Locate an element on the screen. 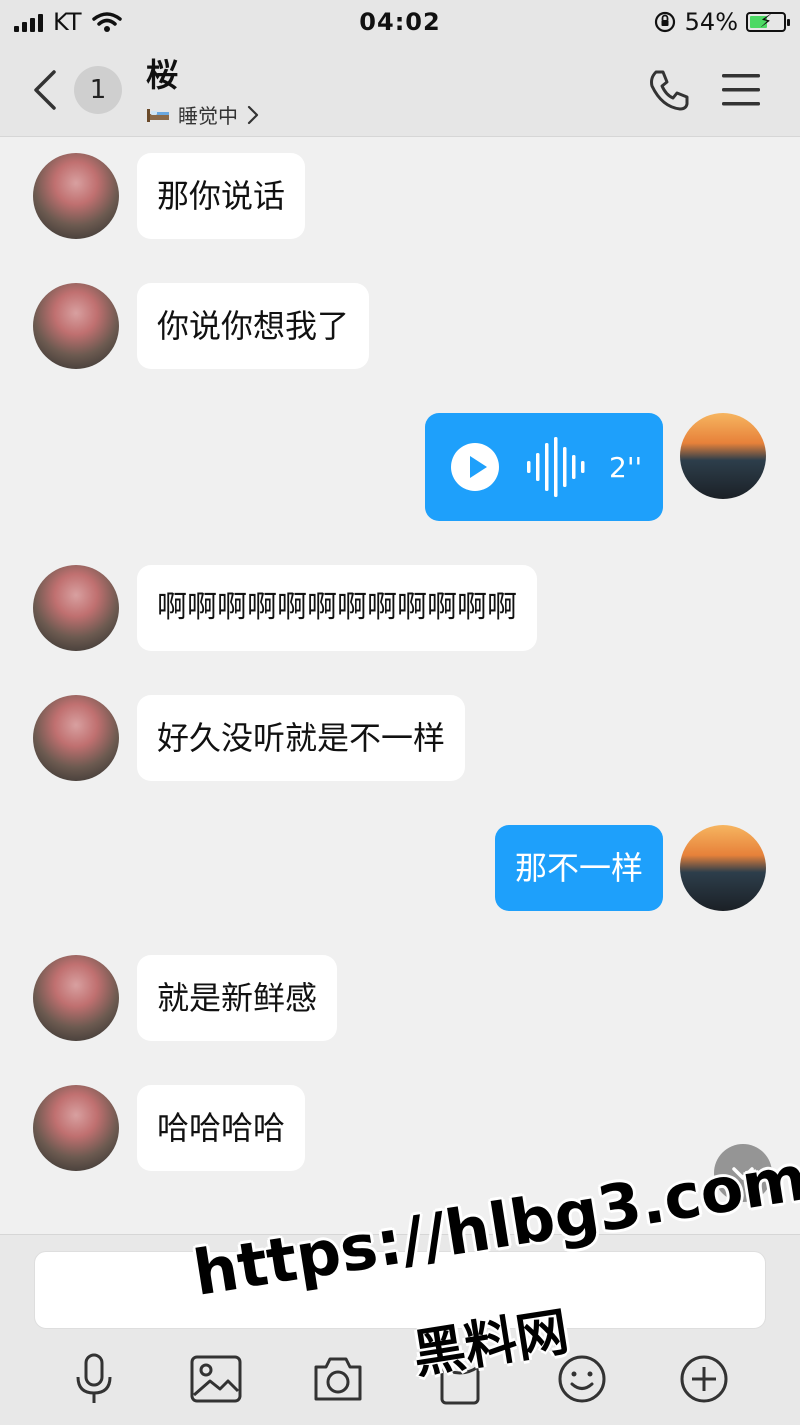  play-icon is located at coordinates (475, 467).